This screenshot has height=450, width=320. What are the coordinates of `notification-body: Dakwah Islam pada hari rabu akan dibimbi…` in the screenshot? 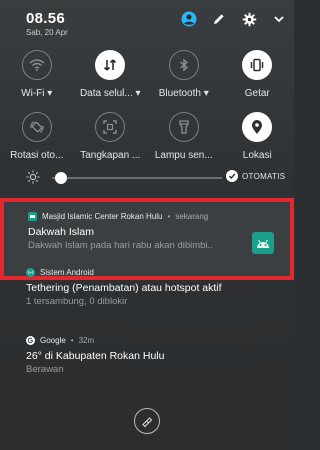 It's located at (120, 245).